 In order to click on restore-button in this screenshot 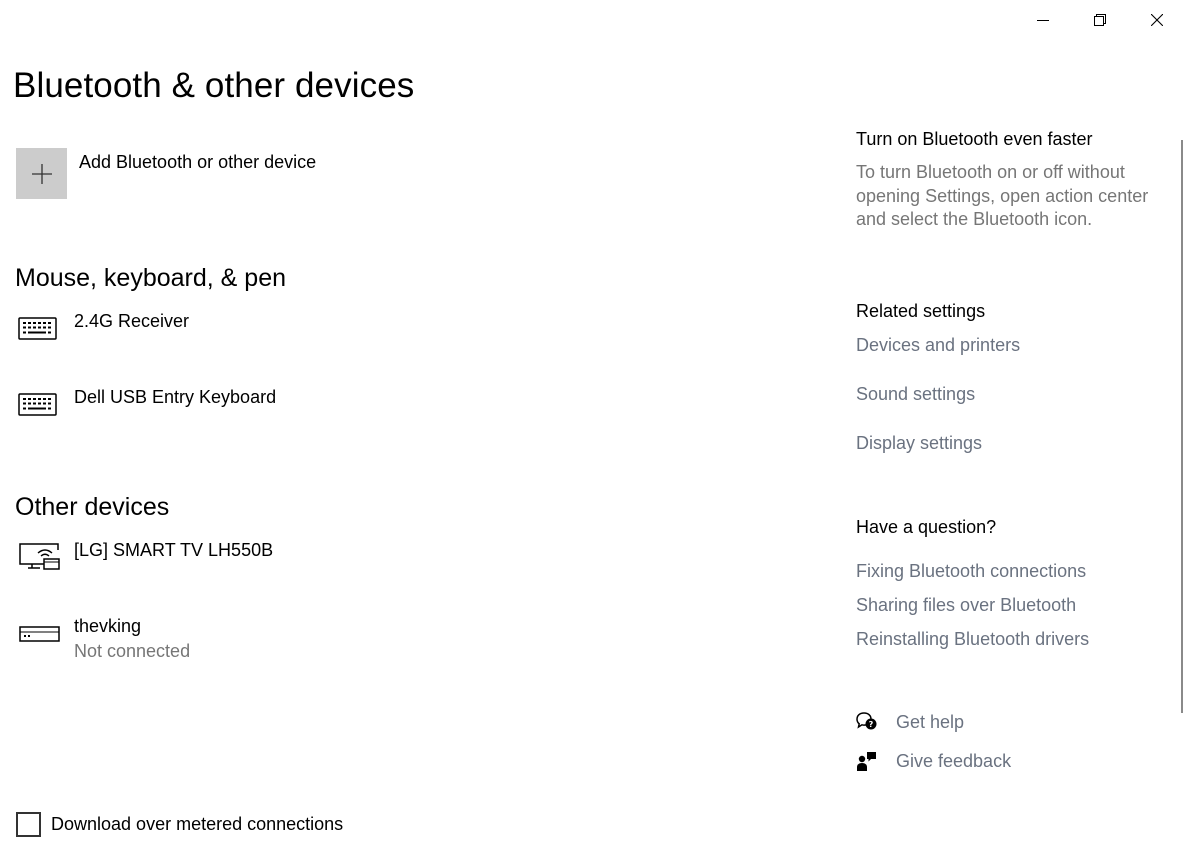, I will do `click(1100, 20)`.